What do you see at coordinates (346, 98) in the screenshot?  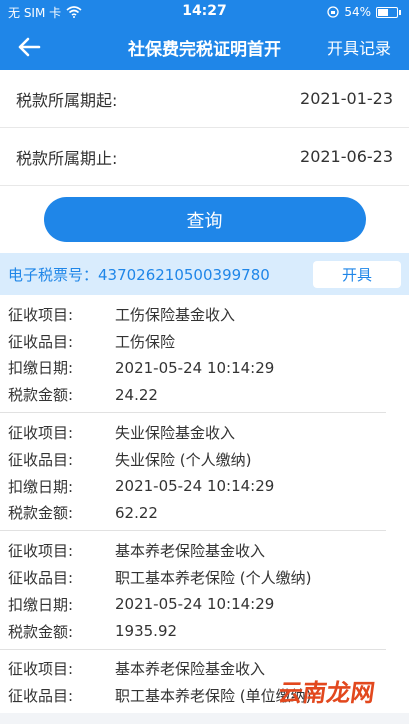 I see `period-start-value: 2021-01-23` at bounding box center [346, 98].